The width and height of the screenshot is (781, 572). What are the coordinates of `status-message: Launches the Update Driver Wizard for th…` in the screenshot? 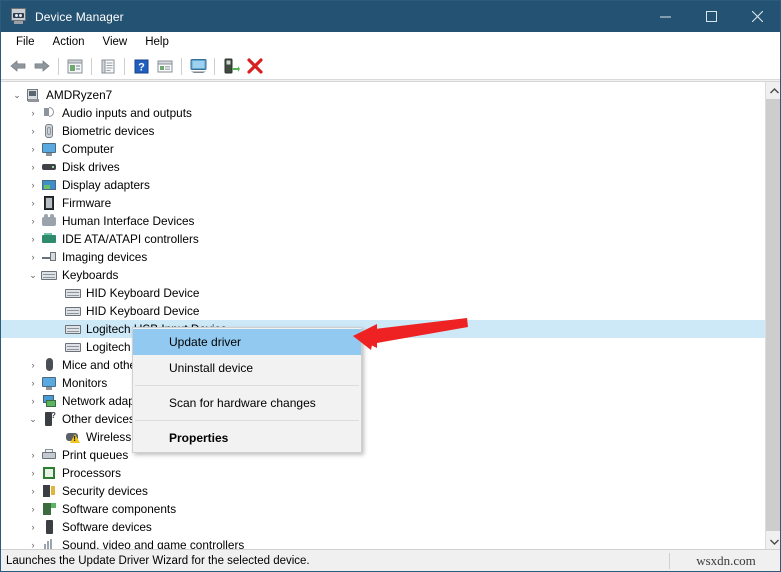 It's located at (158, 560).